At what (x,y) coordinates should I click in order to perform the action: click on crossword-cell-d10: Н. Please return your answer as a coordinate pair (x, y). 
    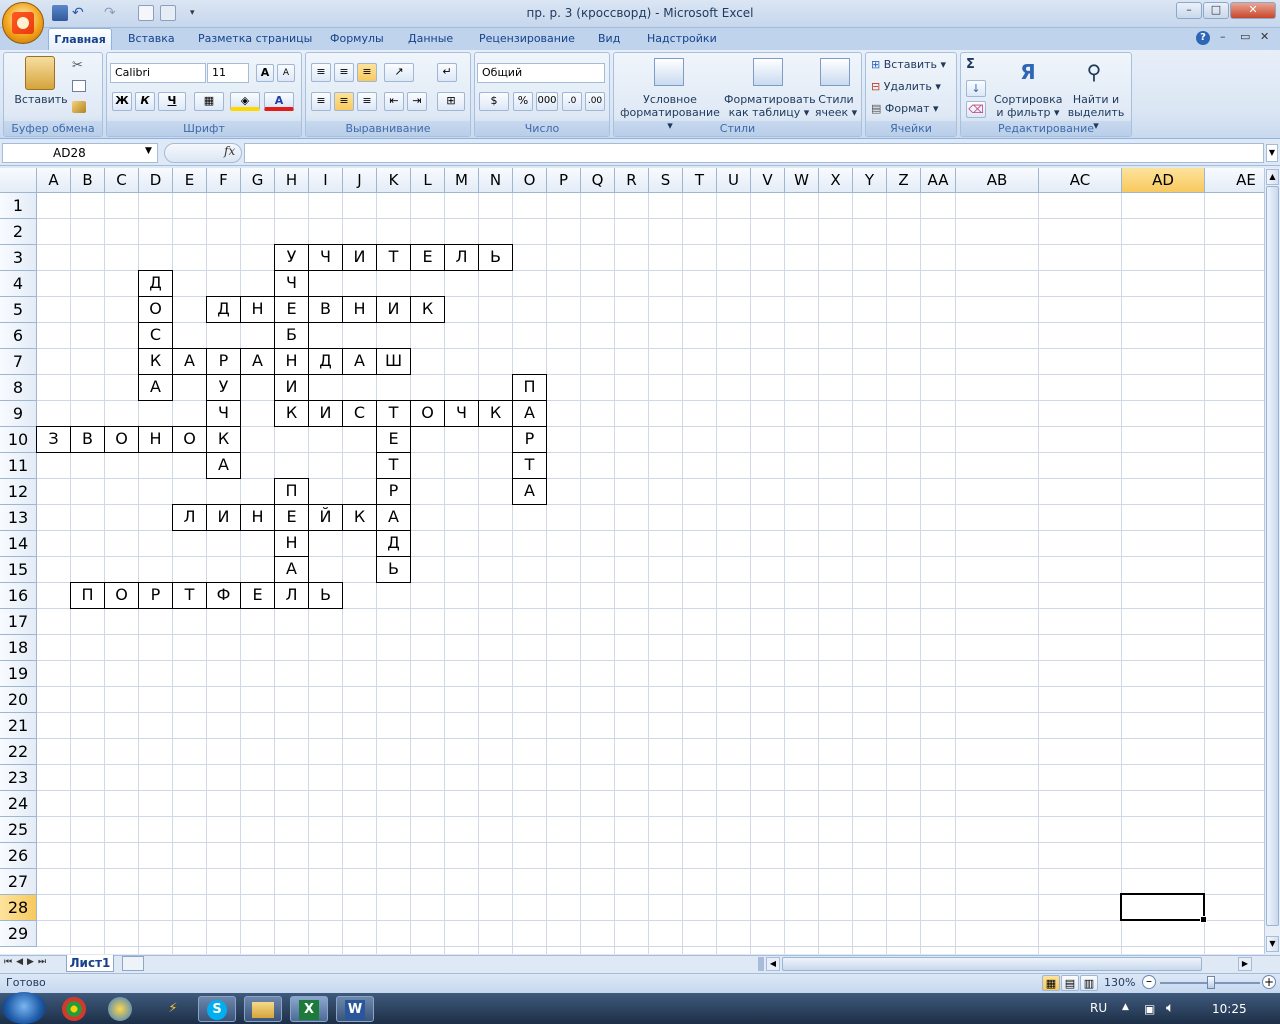
    Looking at the image, I should click on (155, 439).